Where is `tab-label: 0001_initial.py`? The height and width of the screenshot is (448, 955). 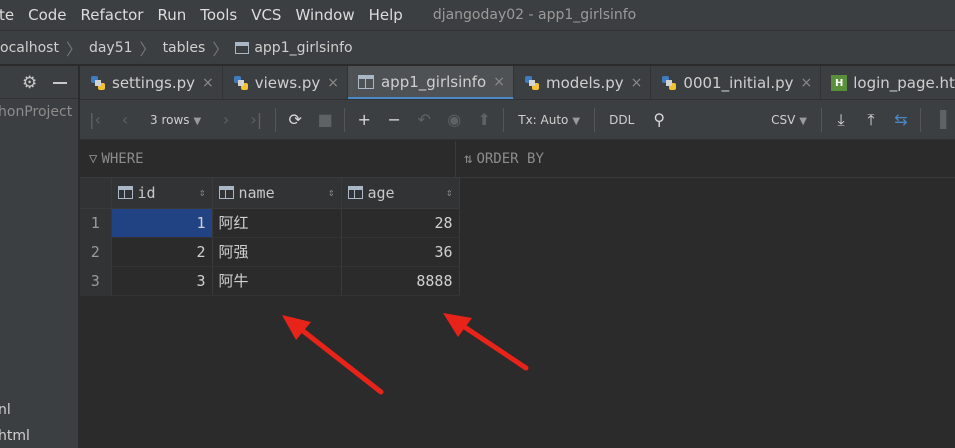
tab-label: 0001_initial.py is located at coordinates (738, 83).